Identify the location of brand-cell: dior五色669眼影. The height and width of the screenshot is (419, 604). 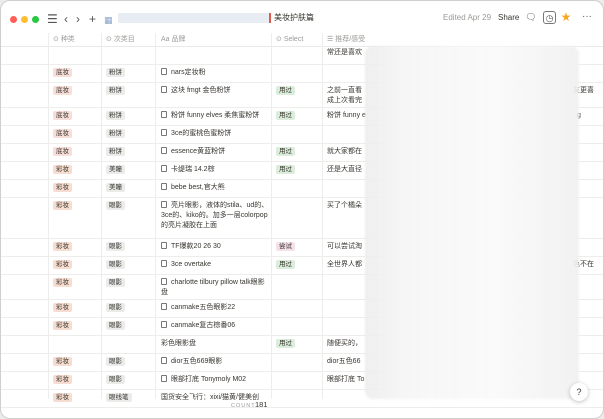
(215, 362).